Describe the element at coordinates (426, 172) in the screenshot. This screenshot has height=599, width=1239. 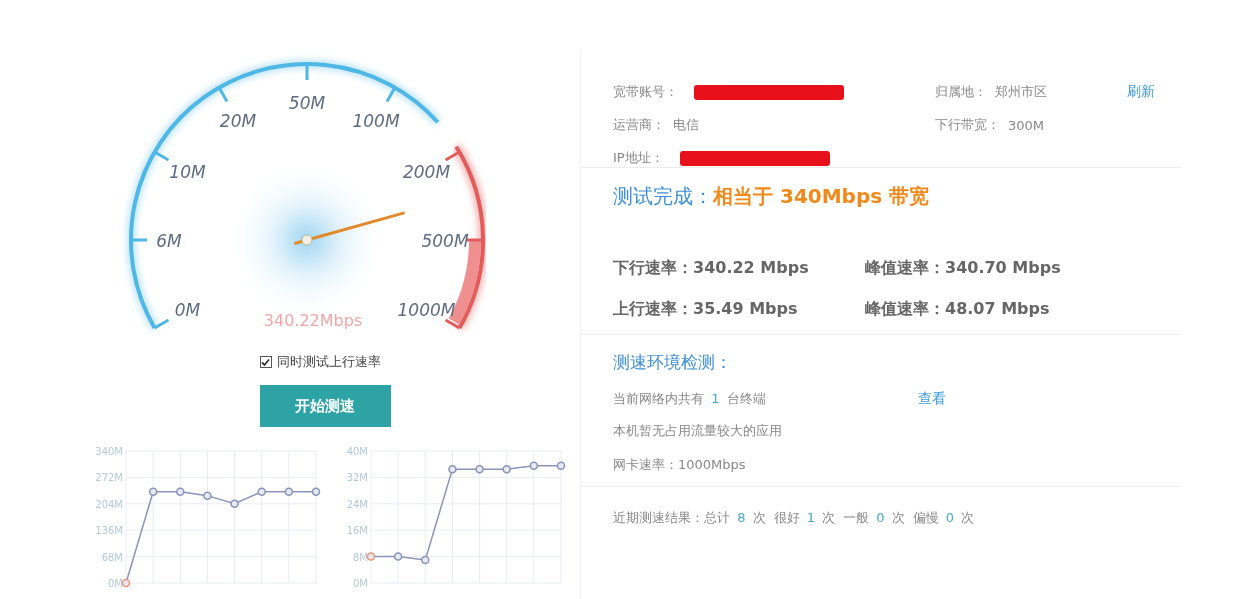
I see `scale-label: 200M` at that location.